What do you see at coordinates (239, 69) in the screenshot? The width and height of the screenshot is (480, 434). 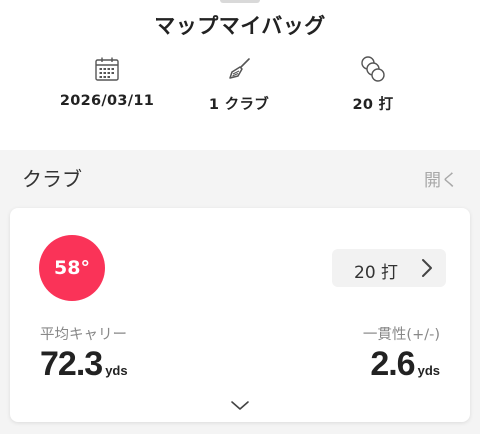 I see `golf-club-icon` at bounding box center [239, 69].